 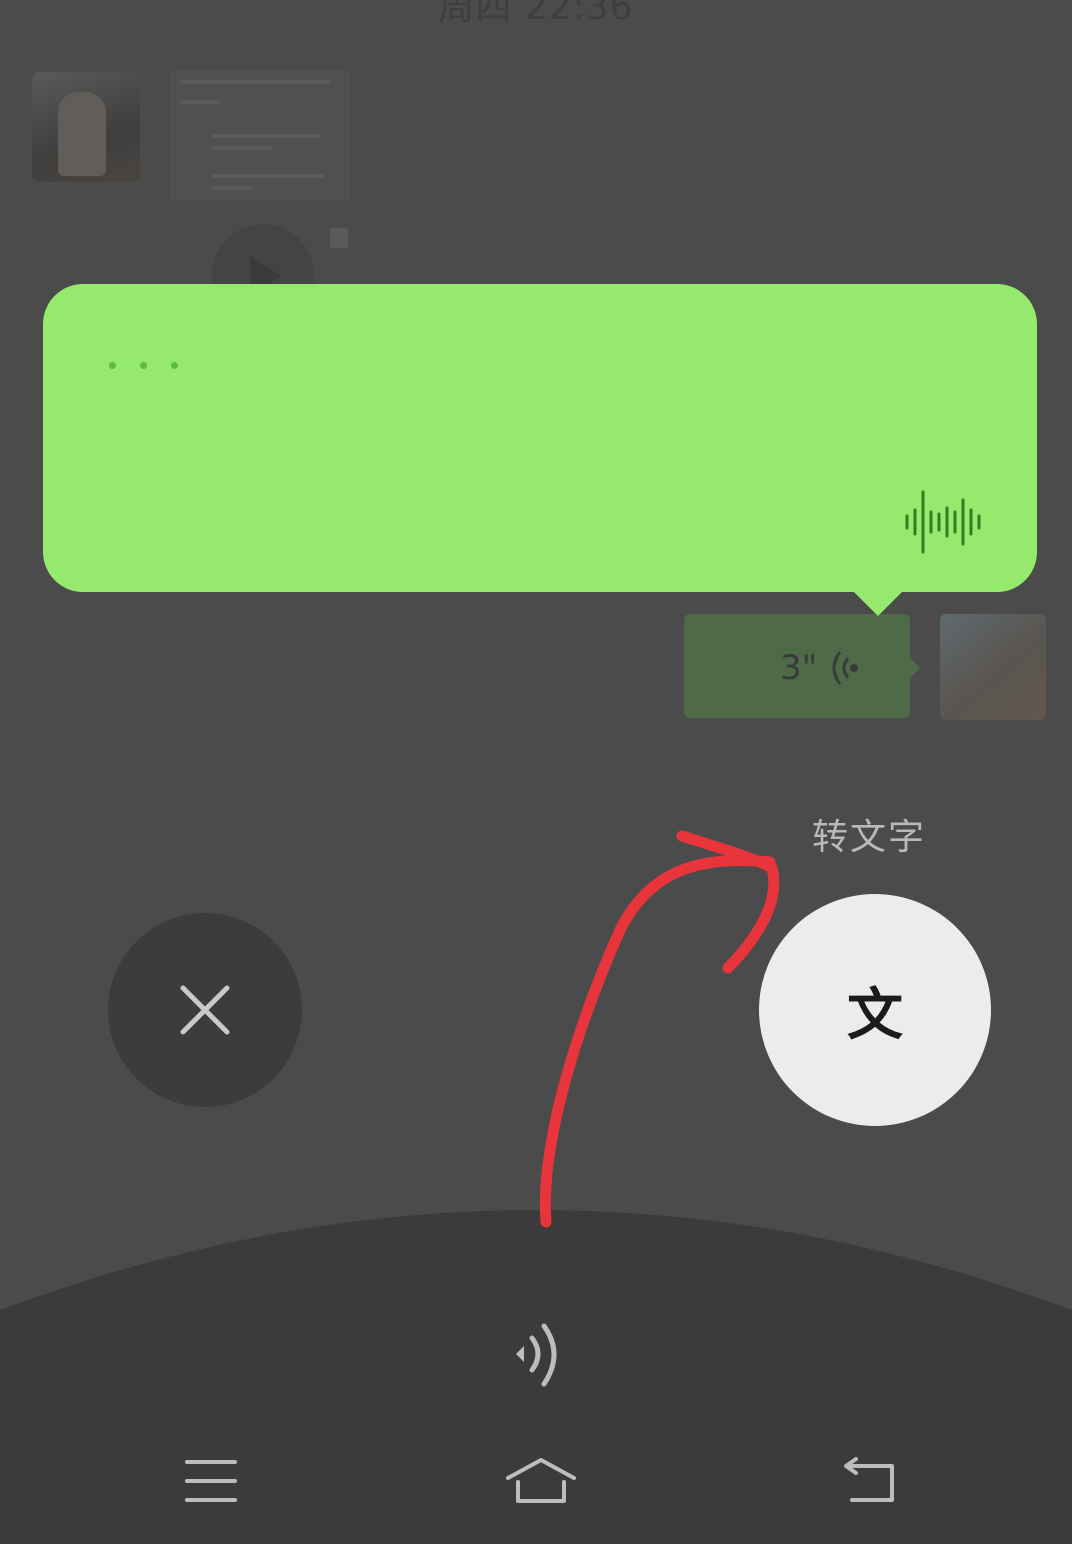 What do you see at coordinates (659, 1029) in the screenshot?
I see `annotation-arrow` at bounding box center [659, 1029].